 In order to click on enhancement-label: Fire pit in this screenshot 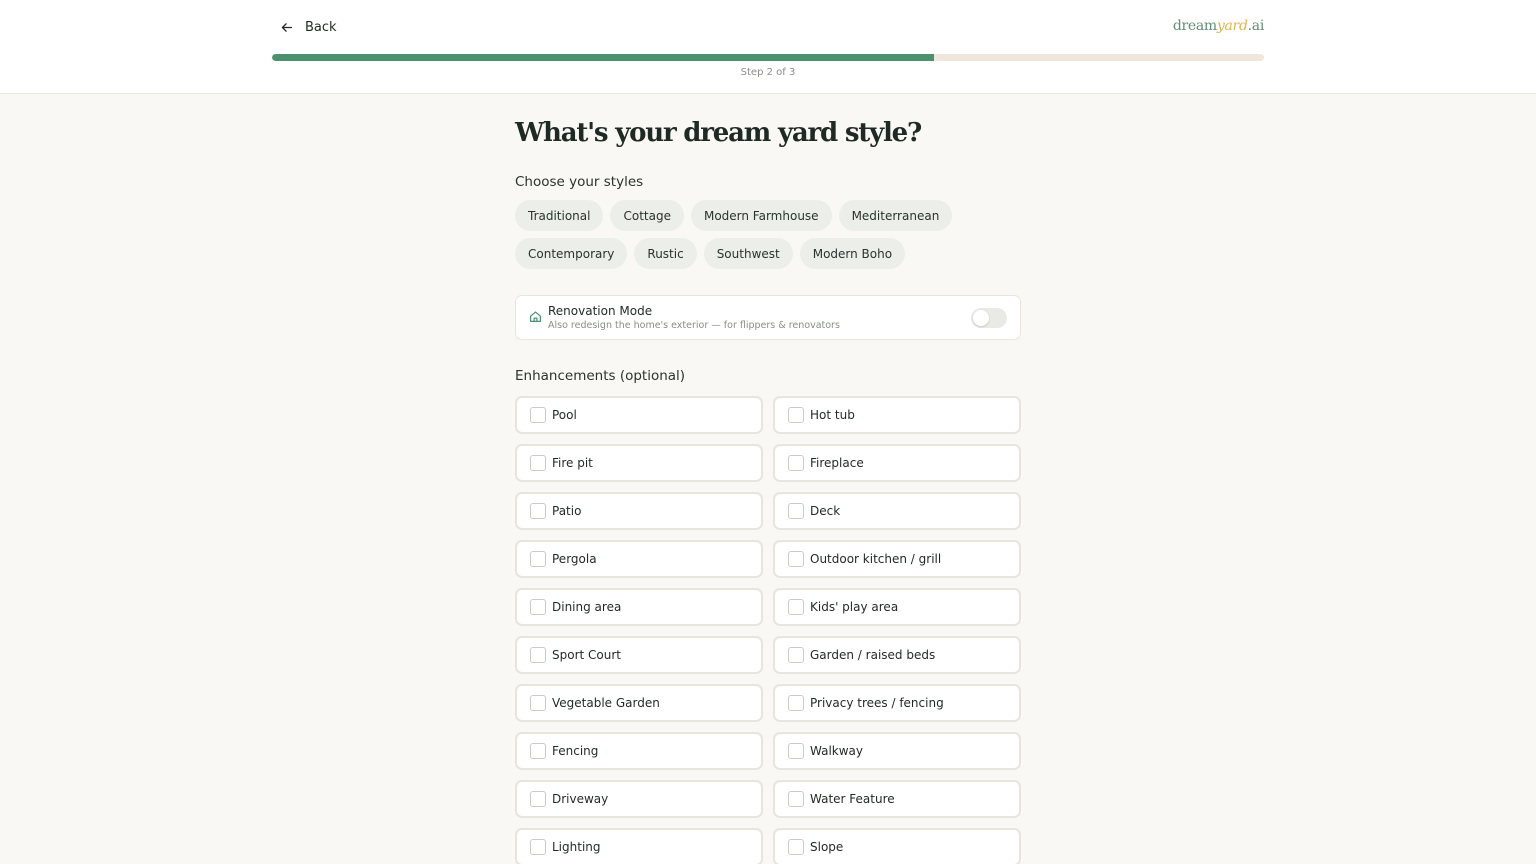, I will do `click(572, 463)`.